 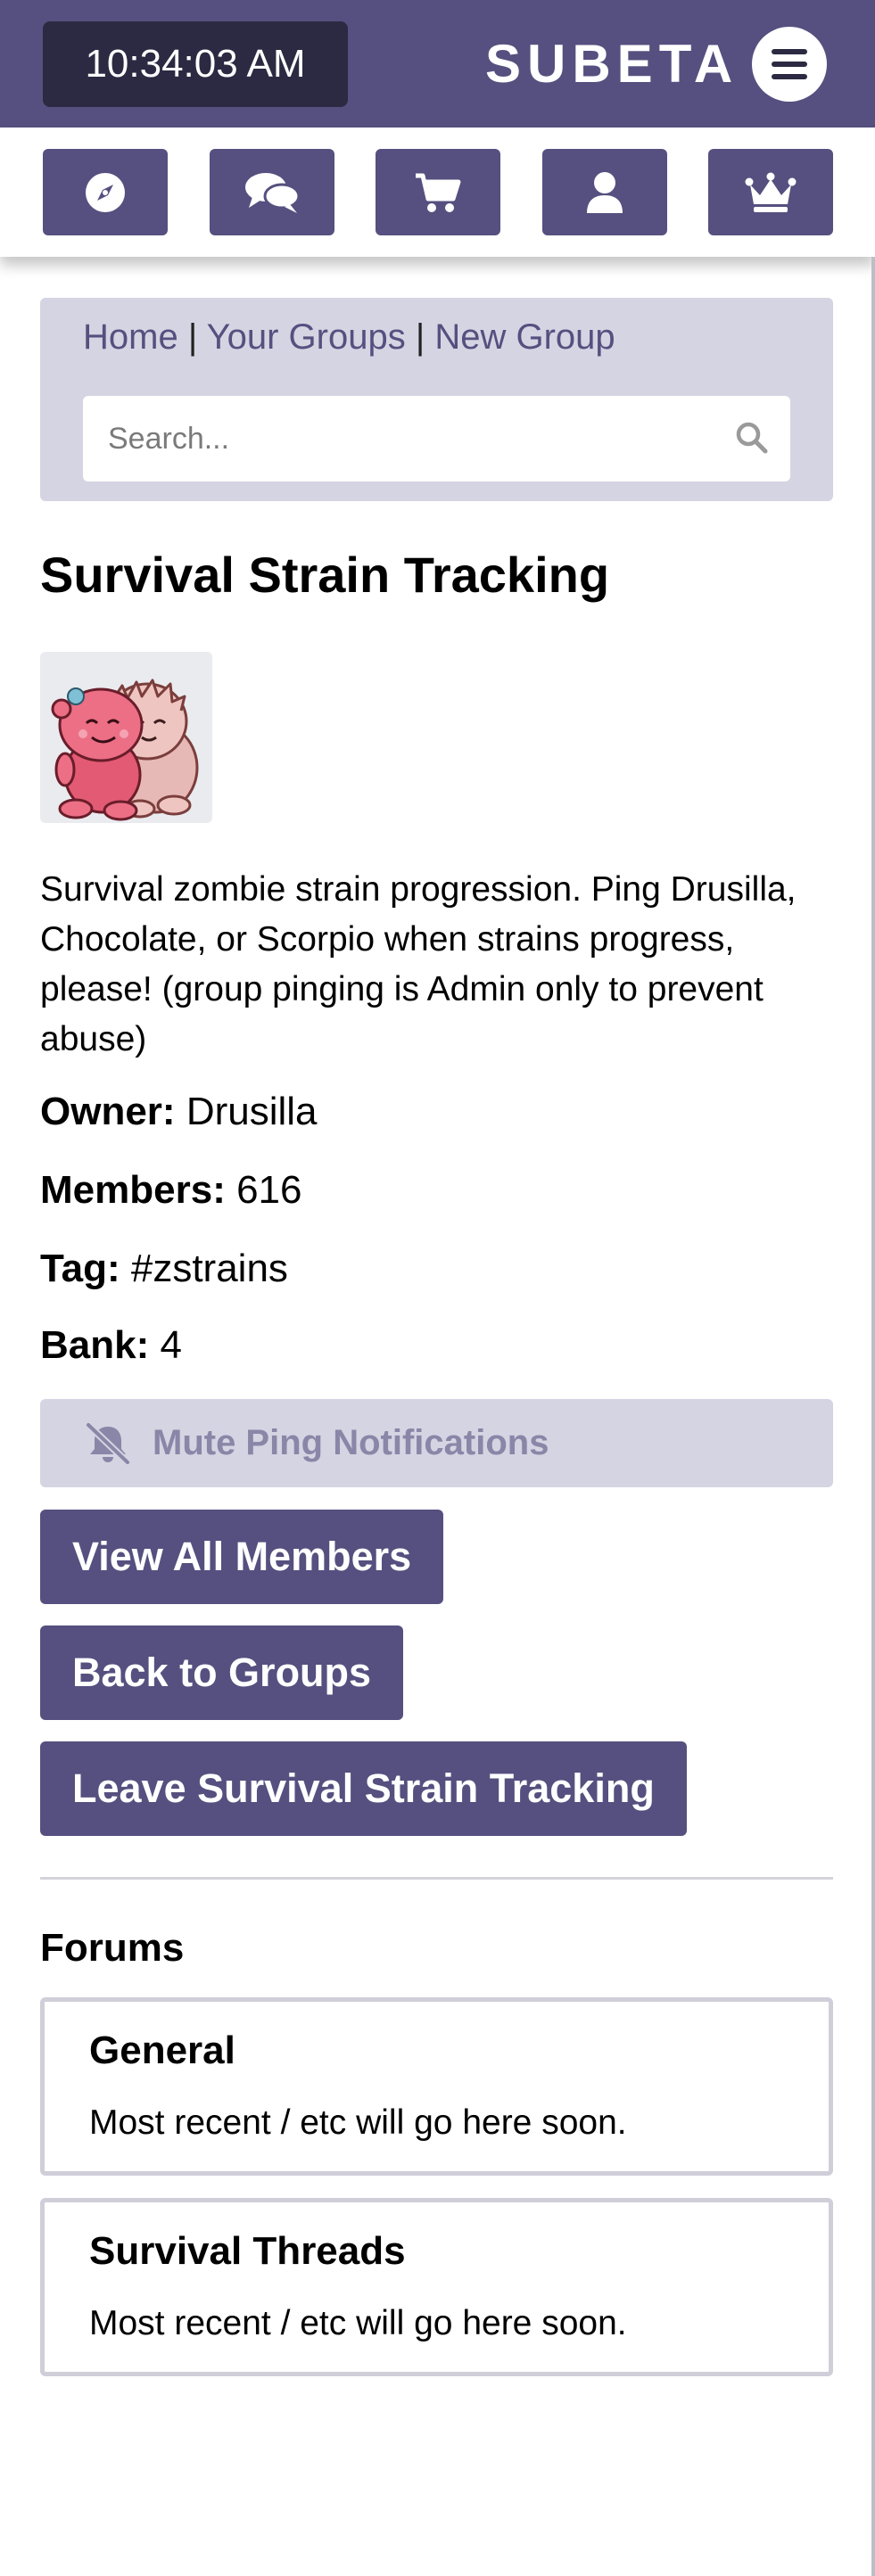 I want to click on divider, so click(x=436, y=1878).